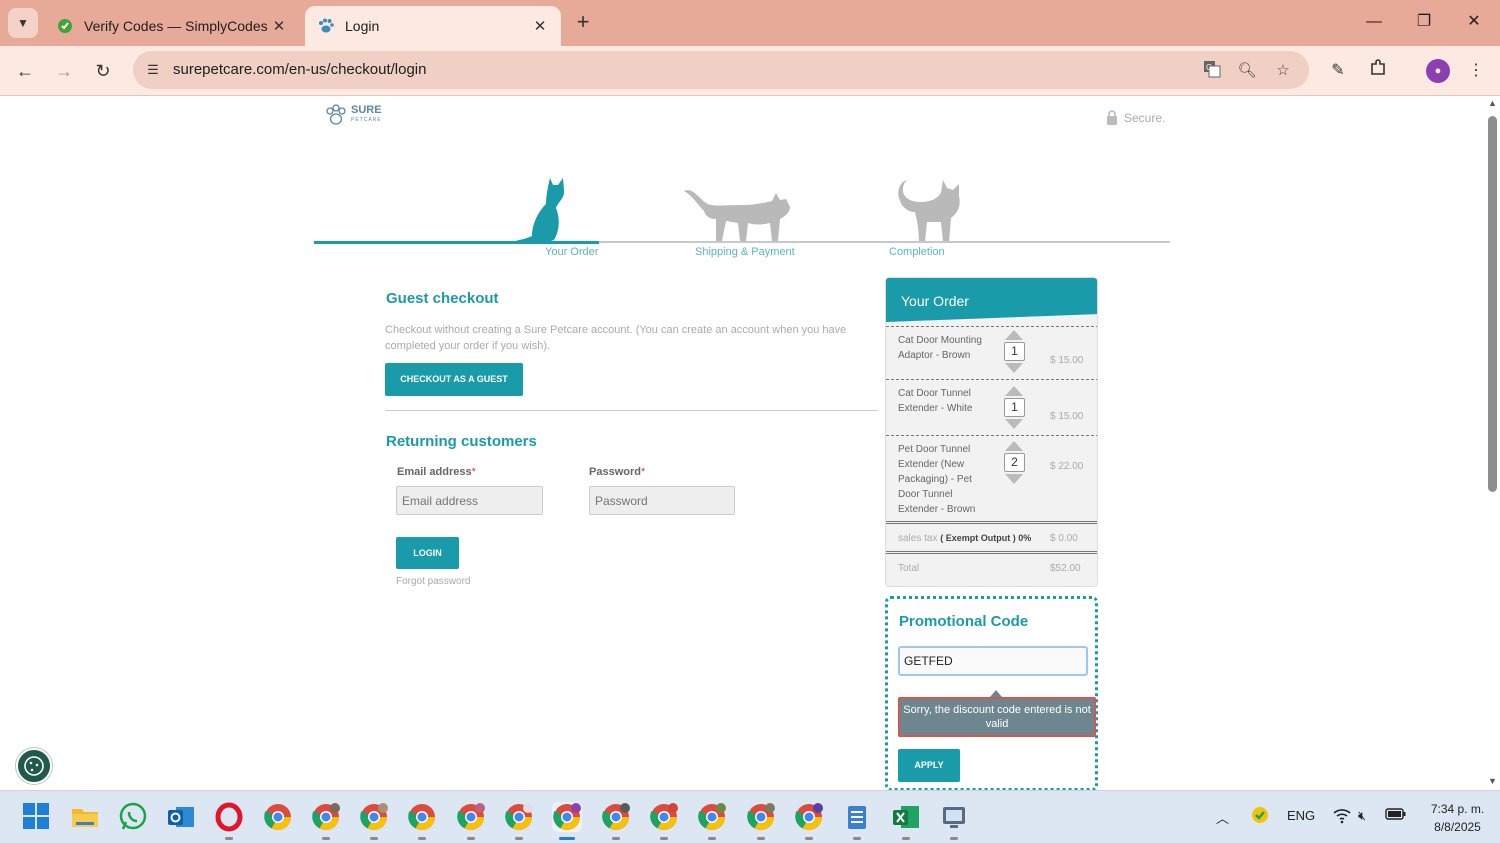  What do you see at coordinates (1222, 817) in the screenshot?
I see `show-hidden-icons-chevron-icon: ︿` at bounding box center [1222, 817].